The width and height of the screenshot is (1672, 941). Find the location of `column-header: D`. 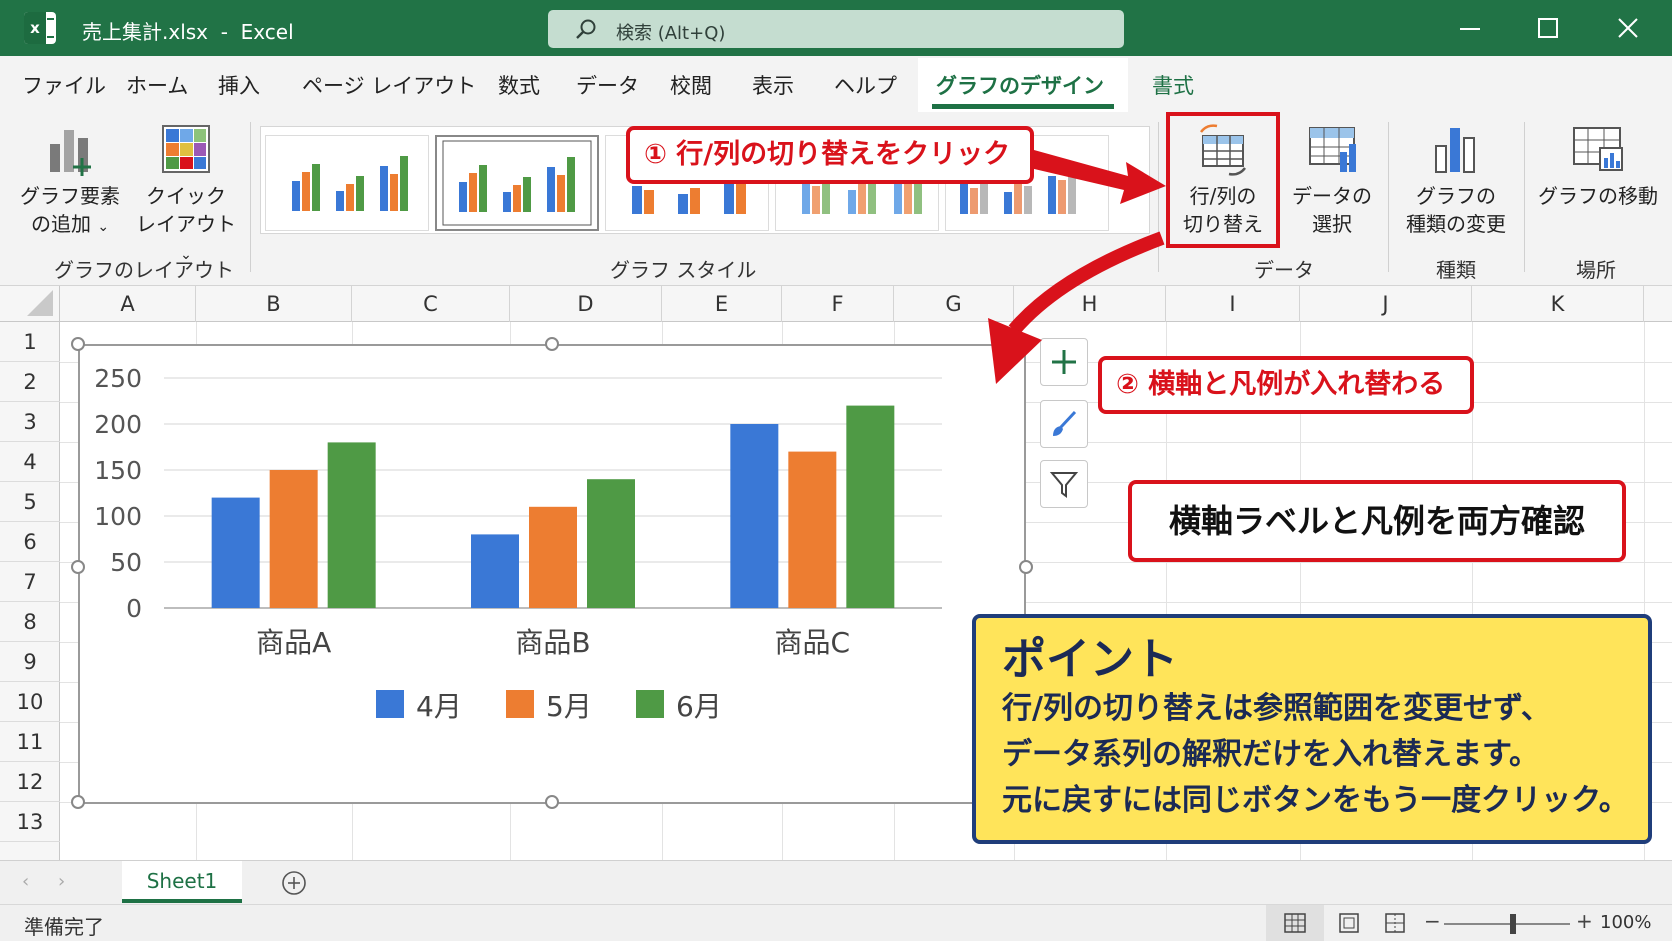

column-header: D is located at coordinates (586, 304).